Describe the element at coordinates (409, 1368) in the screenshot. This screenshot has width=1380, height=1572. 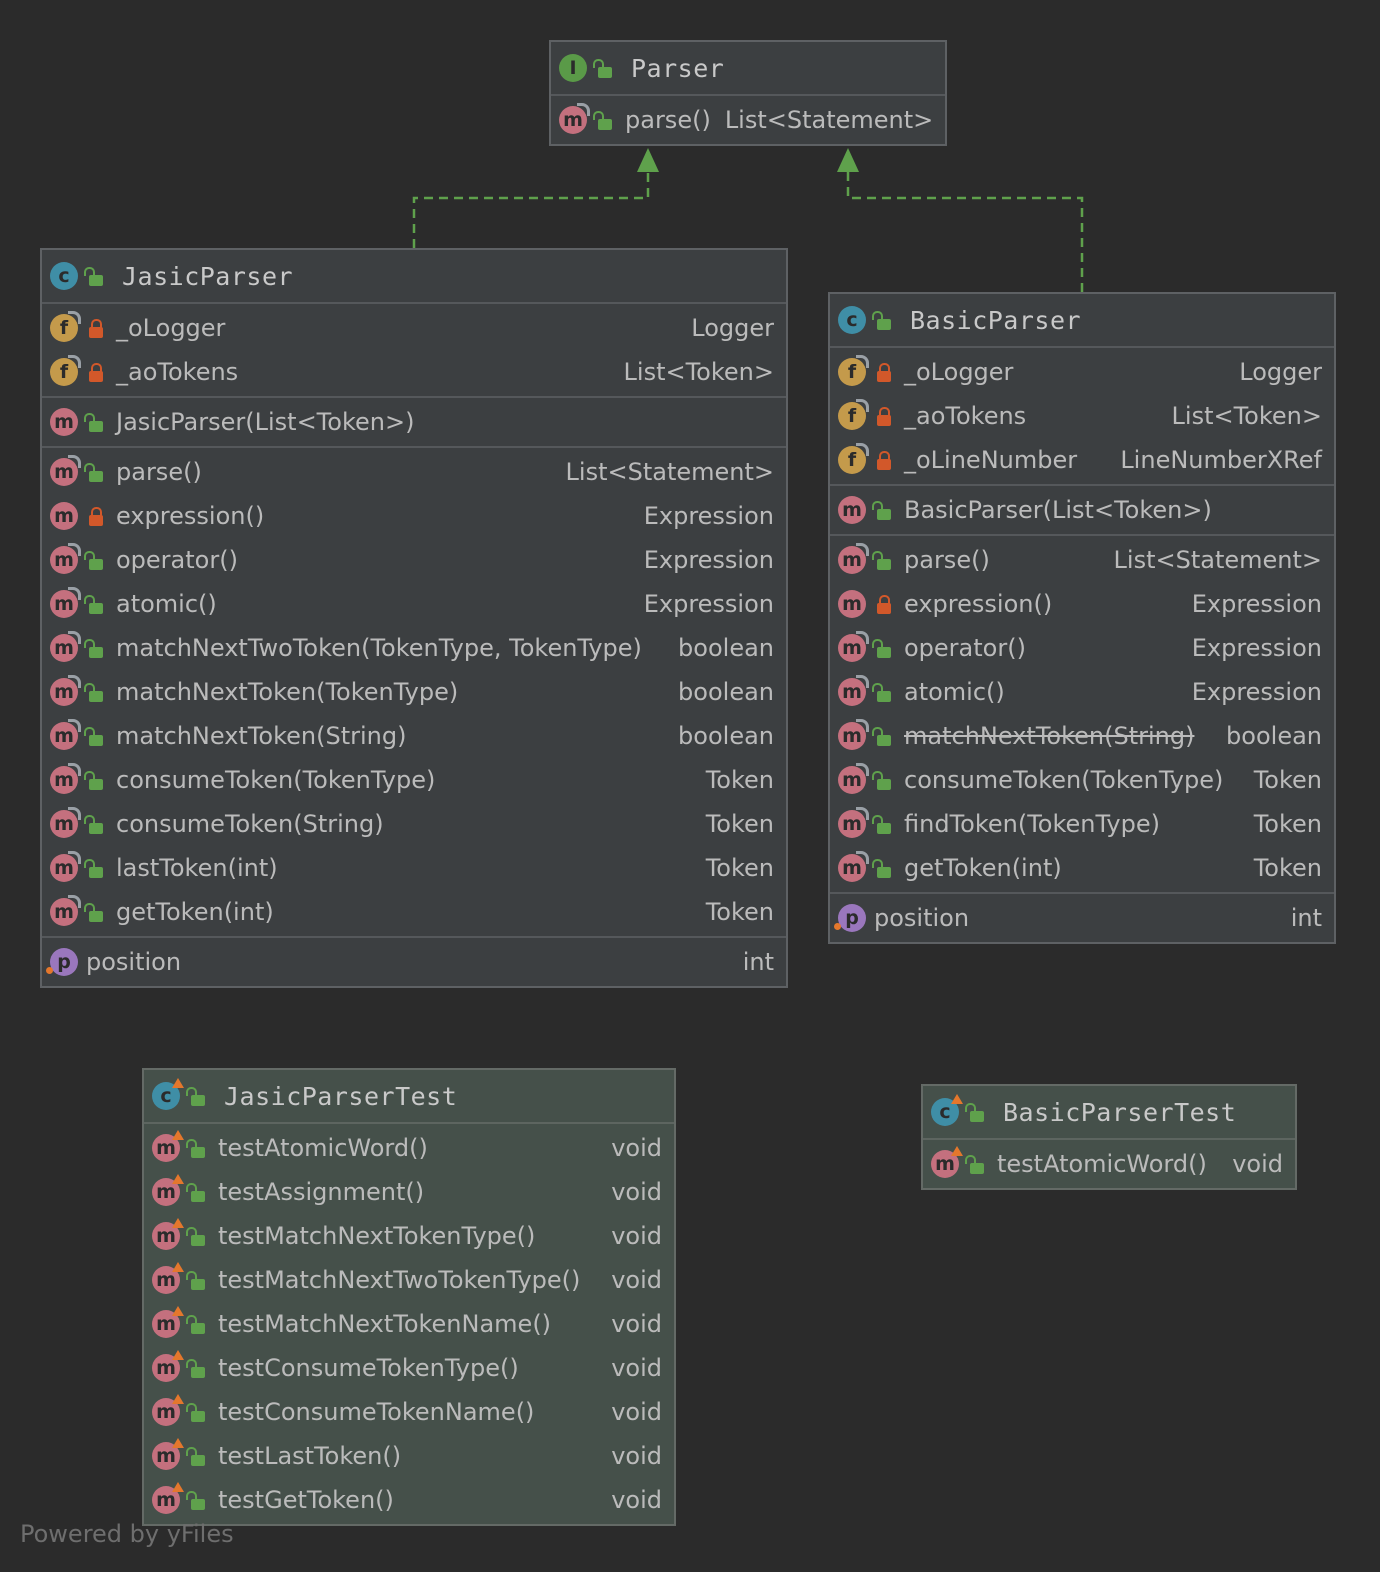
I see `test-method-row: m testConsumeTokenType() void` at that location.